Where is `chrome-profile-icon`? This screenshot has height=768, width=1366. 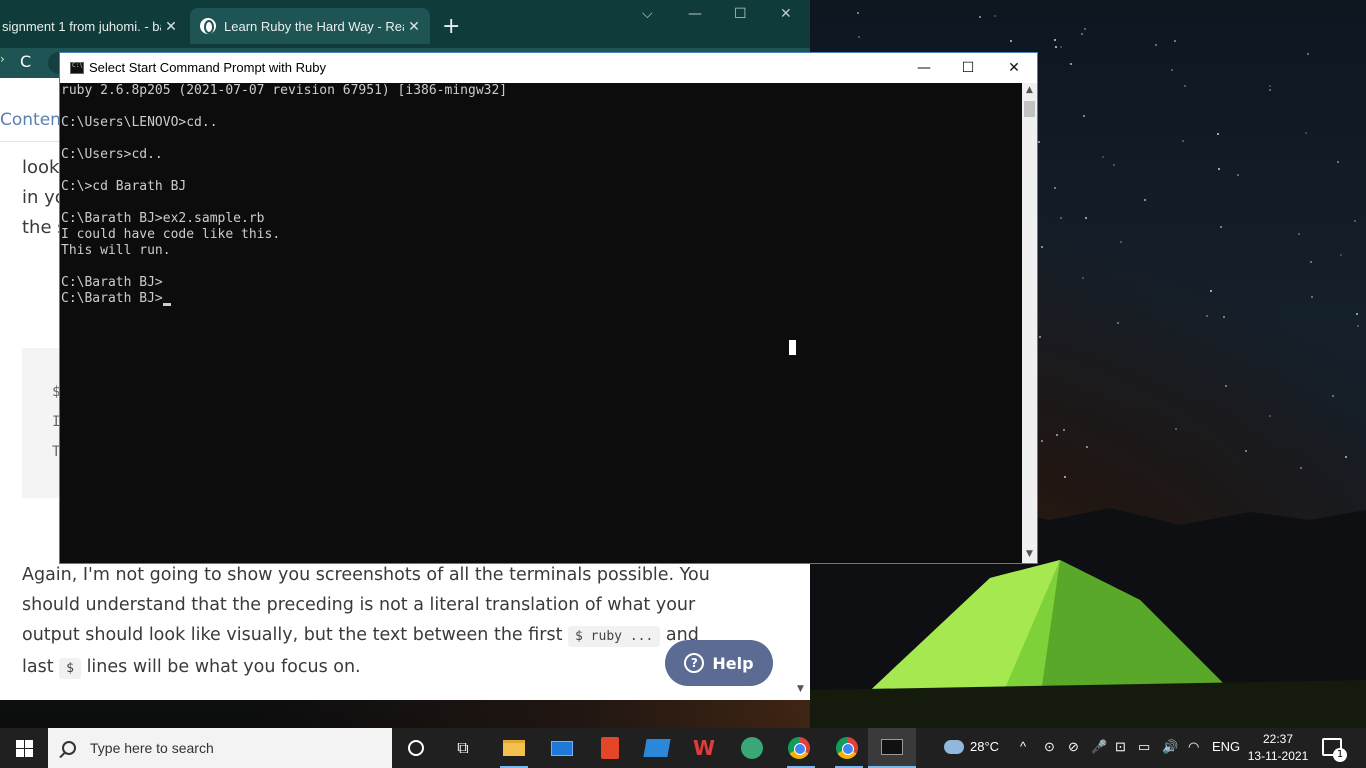 chrome-profile-icon is located at coordinates (847, 748).